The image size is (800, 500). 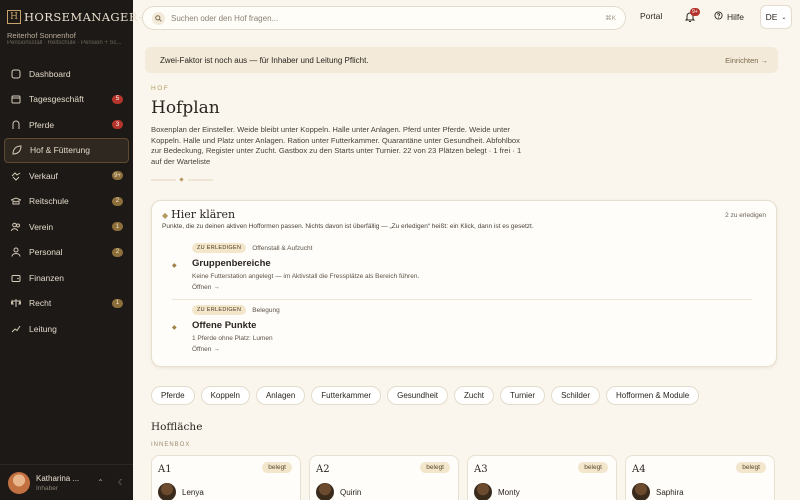 What do you see at coordinates (49, 201) in the screenshot?
I see `sidebar-item-label: Reitschule` at bounding box center [49, 201].